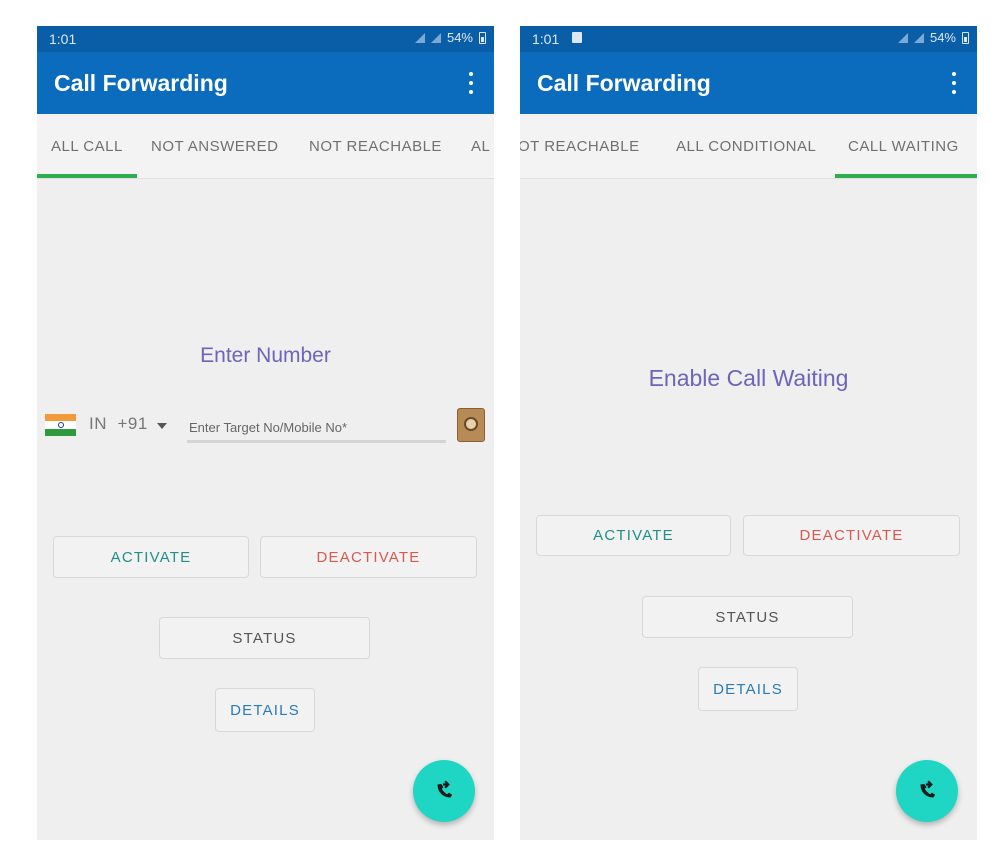 The image size is (1000, 866). What do you see at coordinates (580, 146) in the screenshot?
I see `tab-not-reachable: OT REACHABLE` at bounding box center [580, 146].